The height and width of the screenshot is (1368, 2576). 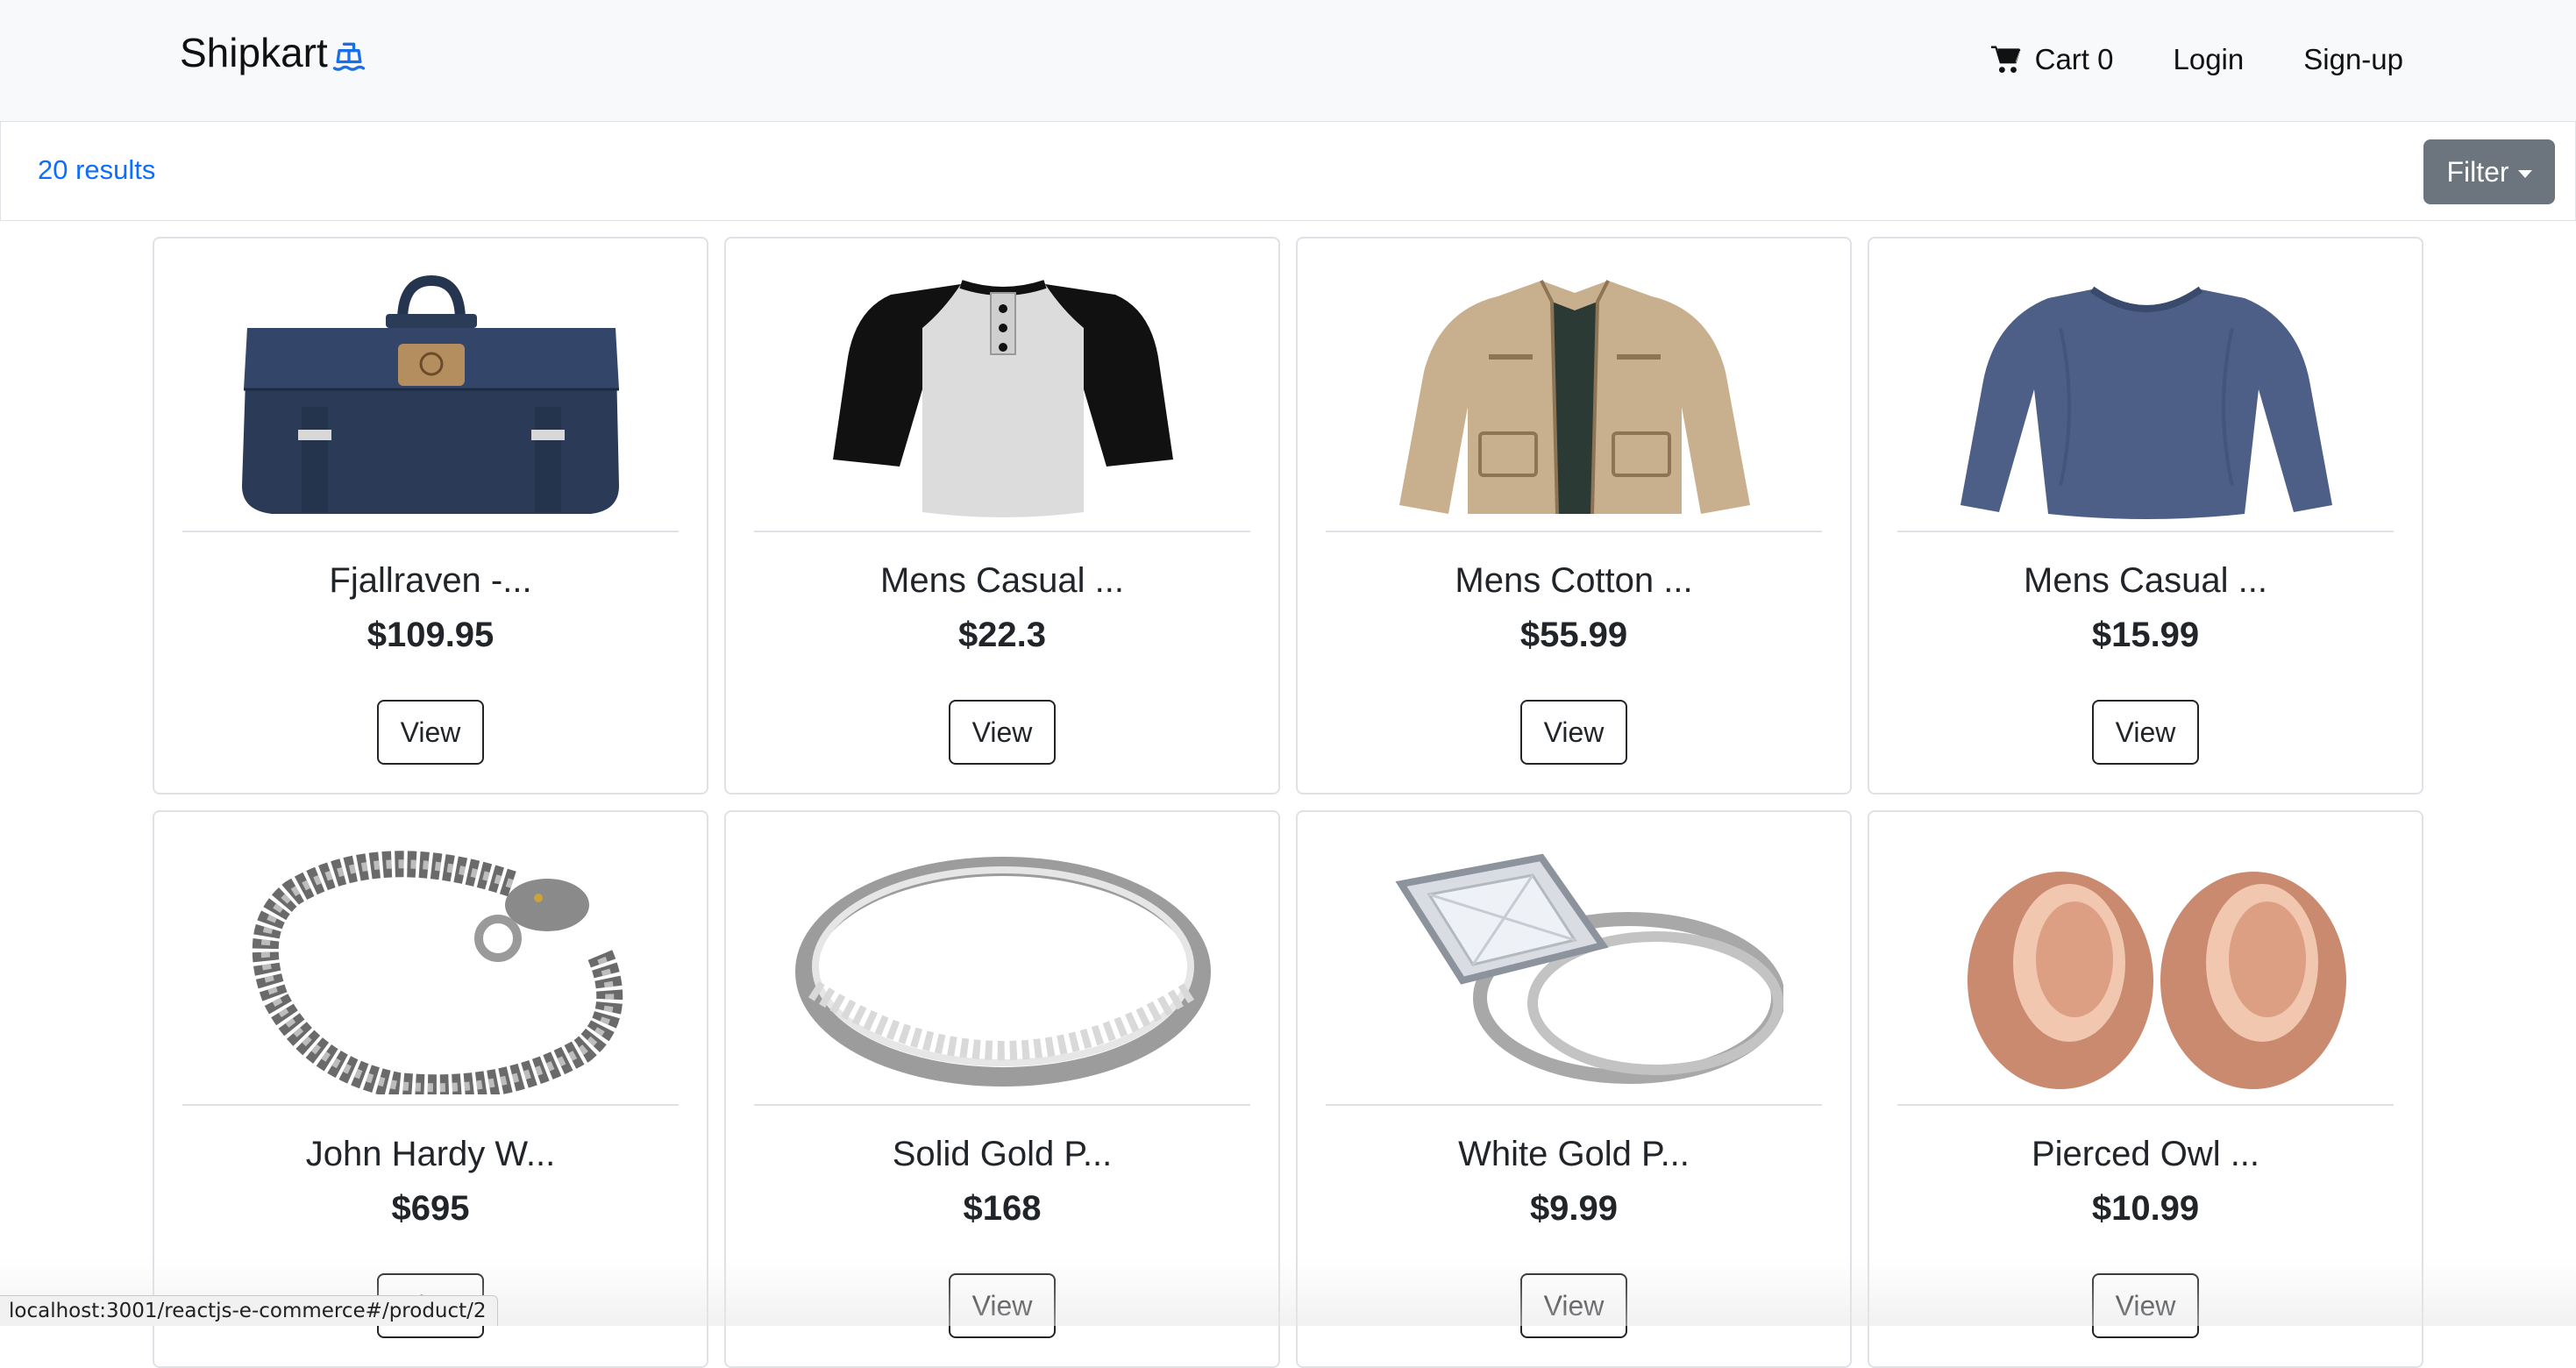 I want to click on nav-links: Cart 0 Login Sign-up, so click(x=2196, y=59).